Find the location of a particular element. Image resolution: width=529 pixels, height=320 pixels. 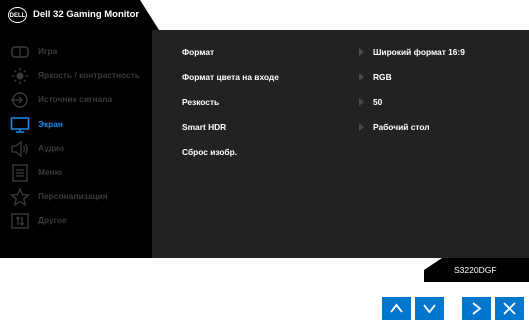

next-button is located at coordinates (476, 308).